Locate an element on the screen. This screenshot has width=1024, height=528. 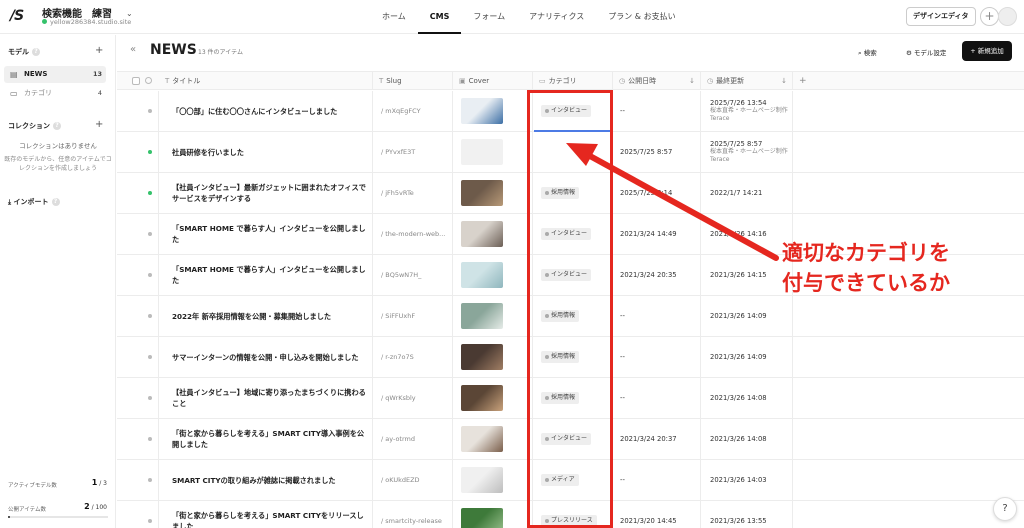
annotation-line-1: 適切なカテゴリを is located at coordinates (866, 253).